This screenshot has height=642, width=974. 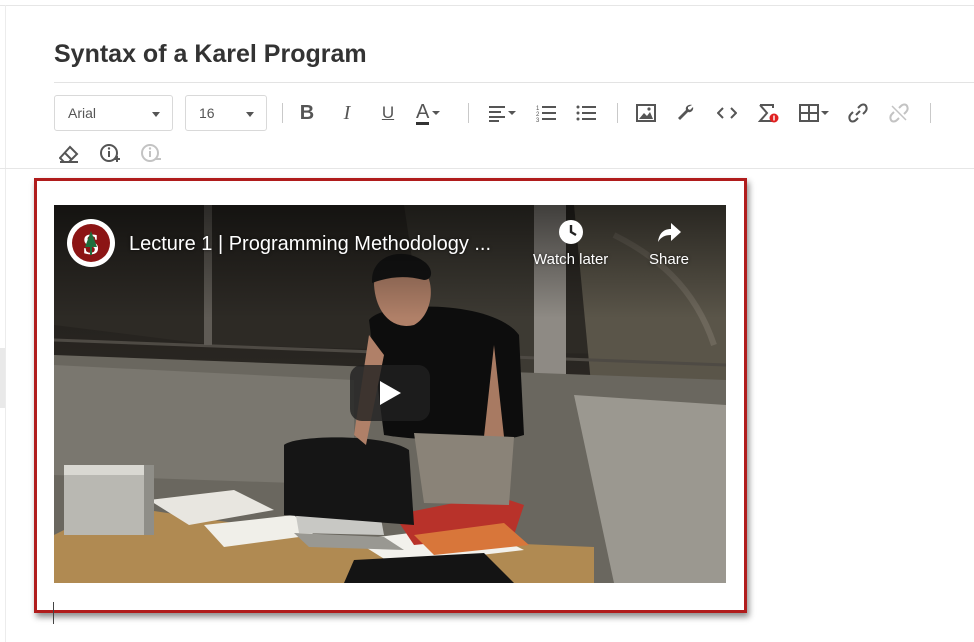 I want to click on clear-formatting-icon, so click(x=768, y=113).